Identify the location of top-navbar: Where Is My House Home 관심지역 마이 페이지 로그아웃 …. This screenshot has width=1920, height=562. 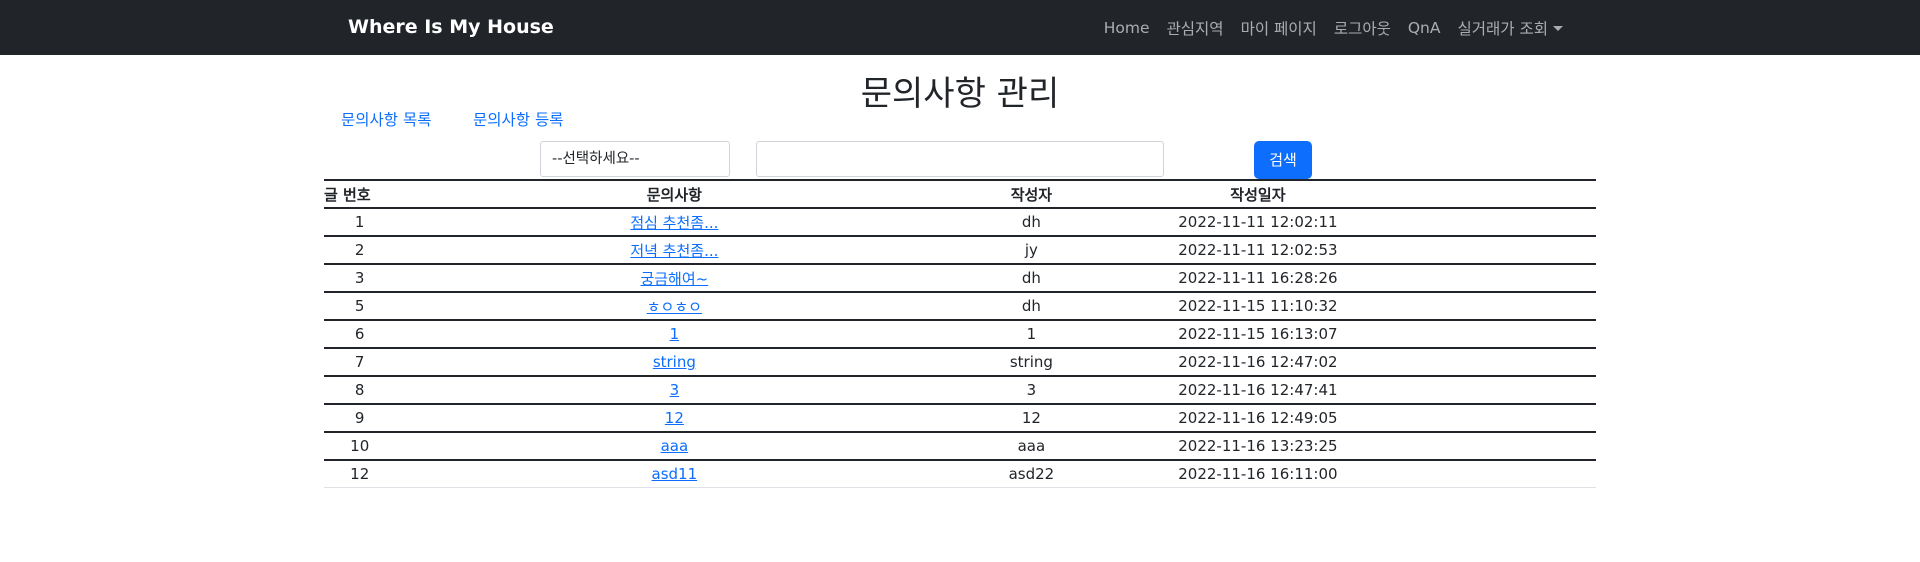
(960, 27).